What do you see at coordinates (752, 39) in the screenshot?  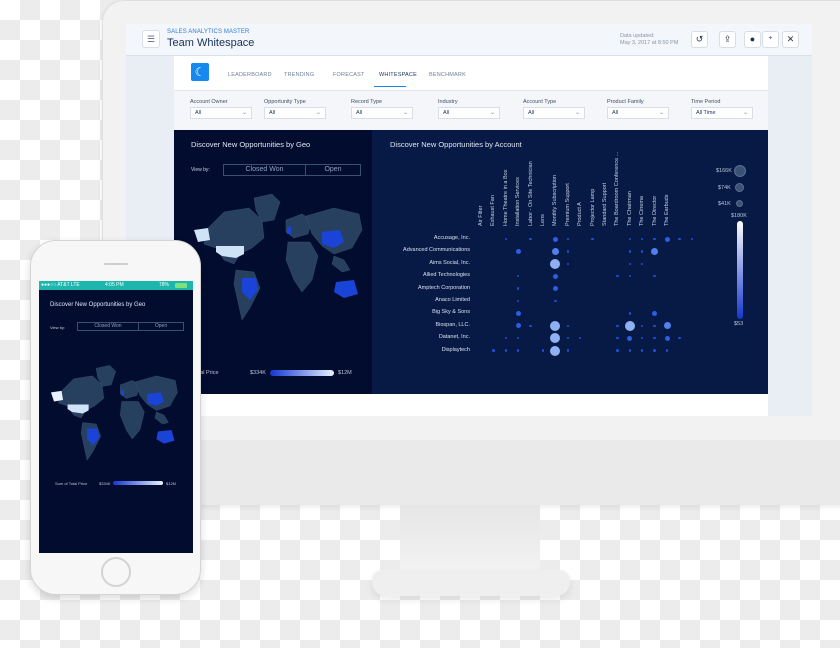 I see `comment-icon: ●` at bounding box center [752, 39].